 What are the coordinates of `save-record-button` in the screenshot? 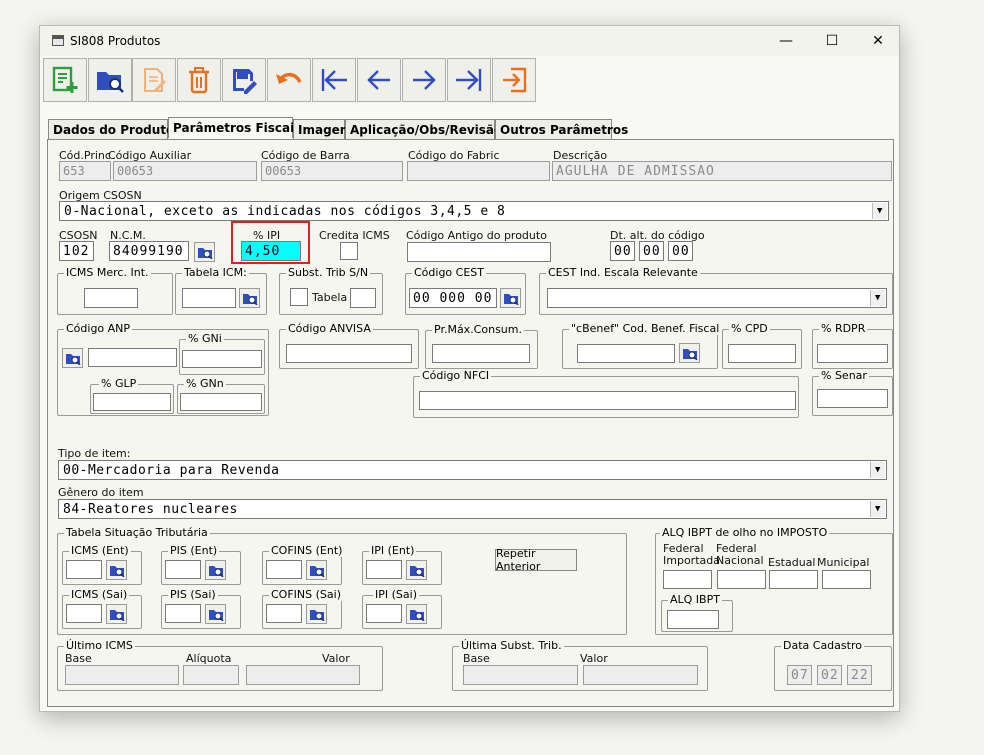 It's located at (244, 80).